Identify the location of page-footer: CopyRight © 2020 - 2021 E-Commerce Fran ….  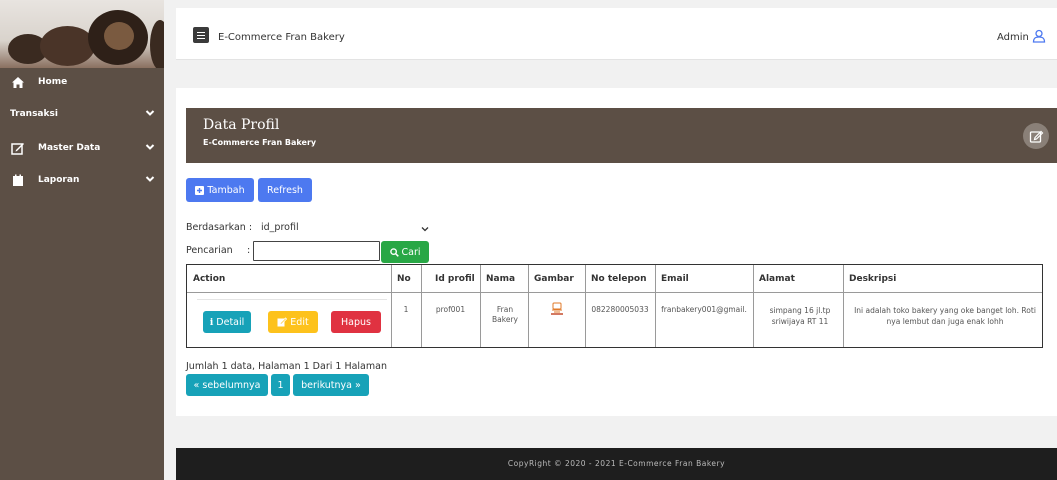
(616, 464).